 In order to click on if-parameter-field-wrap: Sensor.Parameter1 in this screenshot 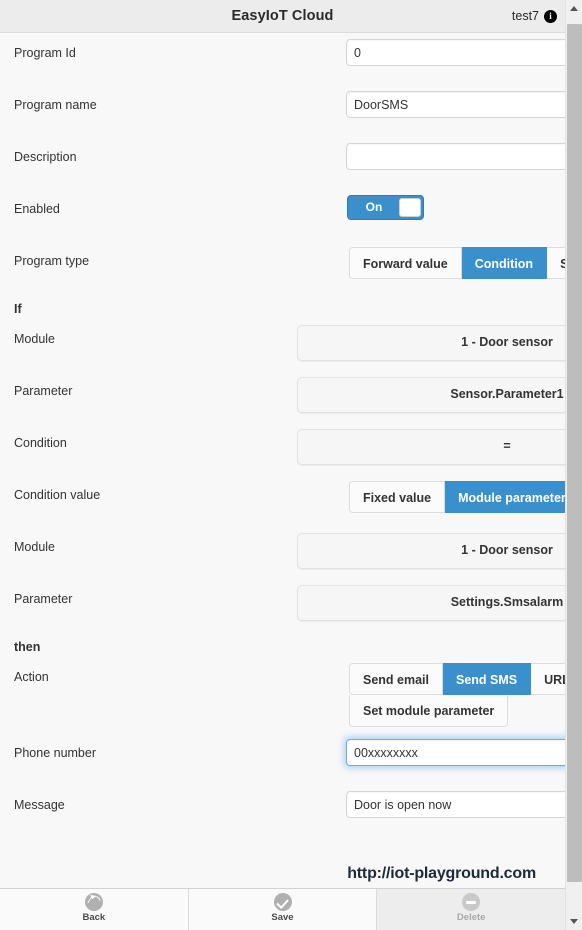, I will do `click(365, 395)`.